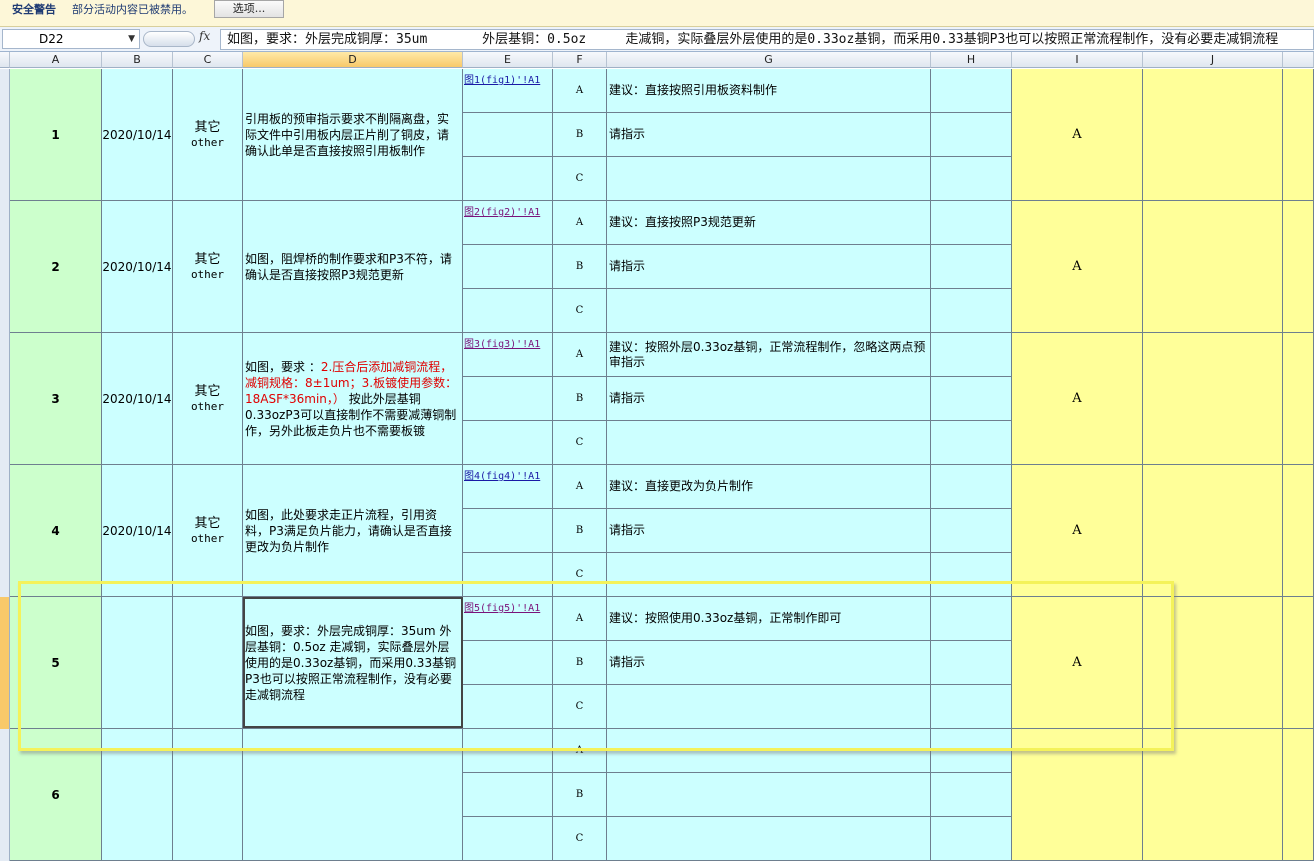  What do you see at coordinates (507, 78) in the screenshot?
I see `figure-link: 图1(fig1)'!A1` at bounding box center [507, 78].